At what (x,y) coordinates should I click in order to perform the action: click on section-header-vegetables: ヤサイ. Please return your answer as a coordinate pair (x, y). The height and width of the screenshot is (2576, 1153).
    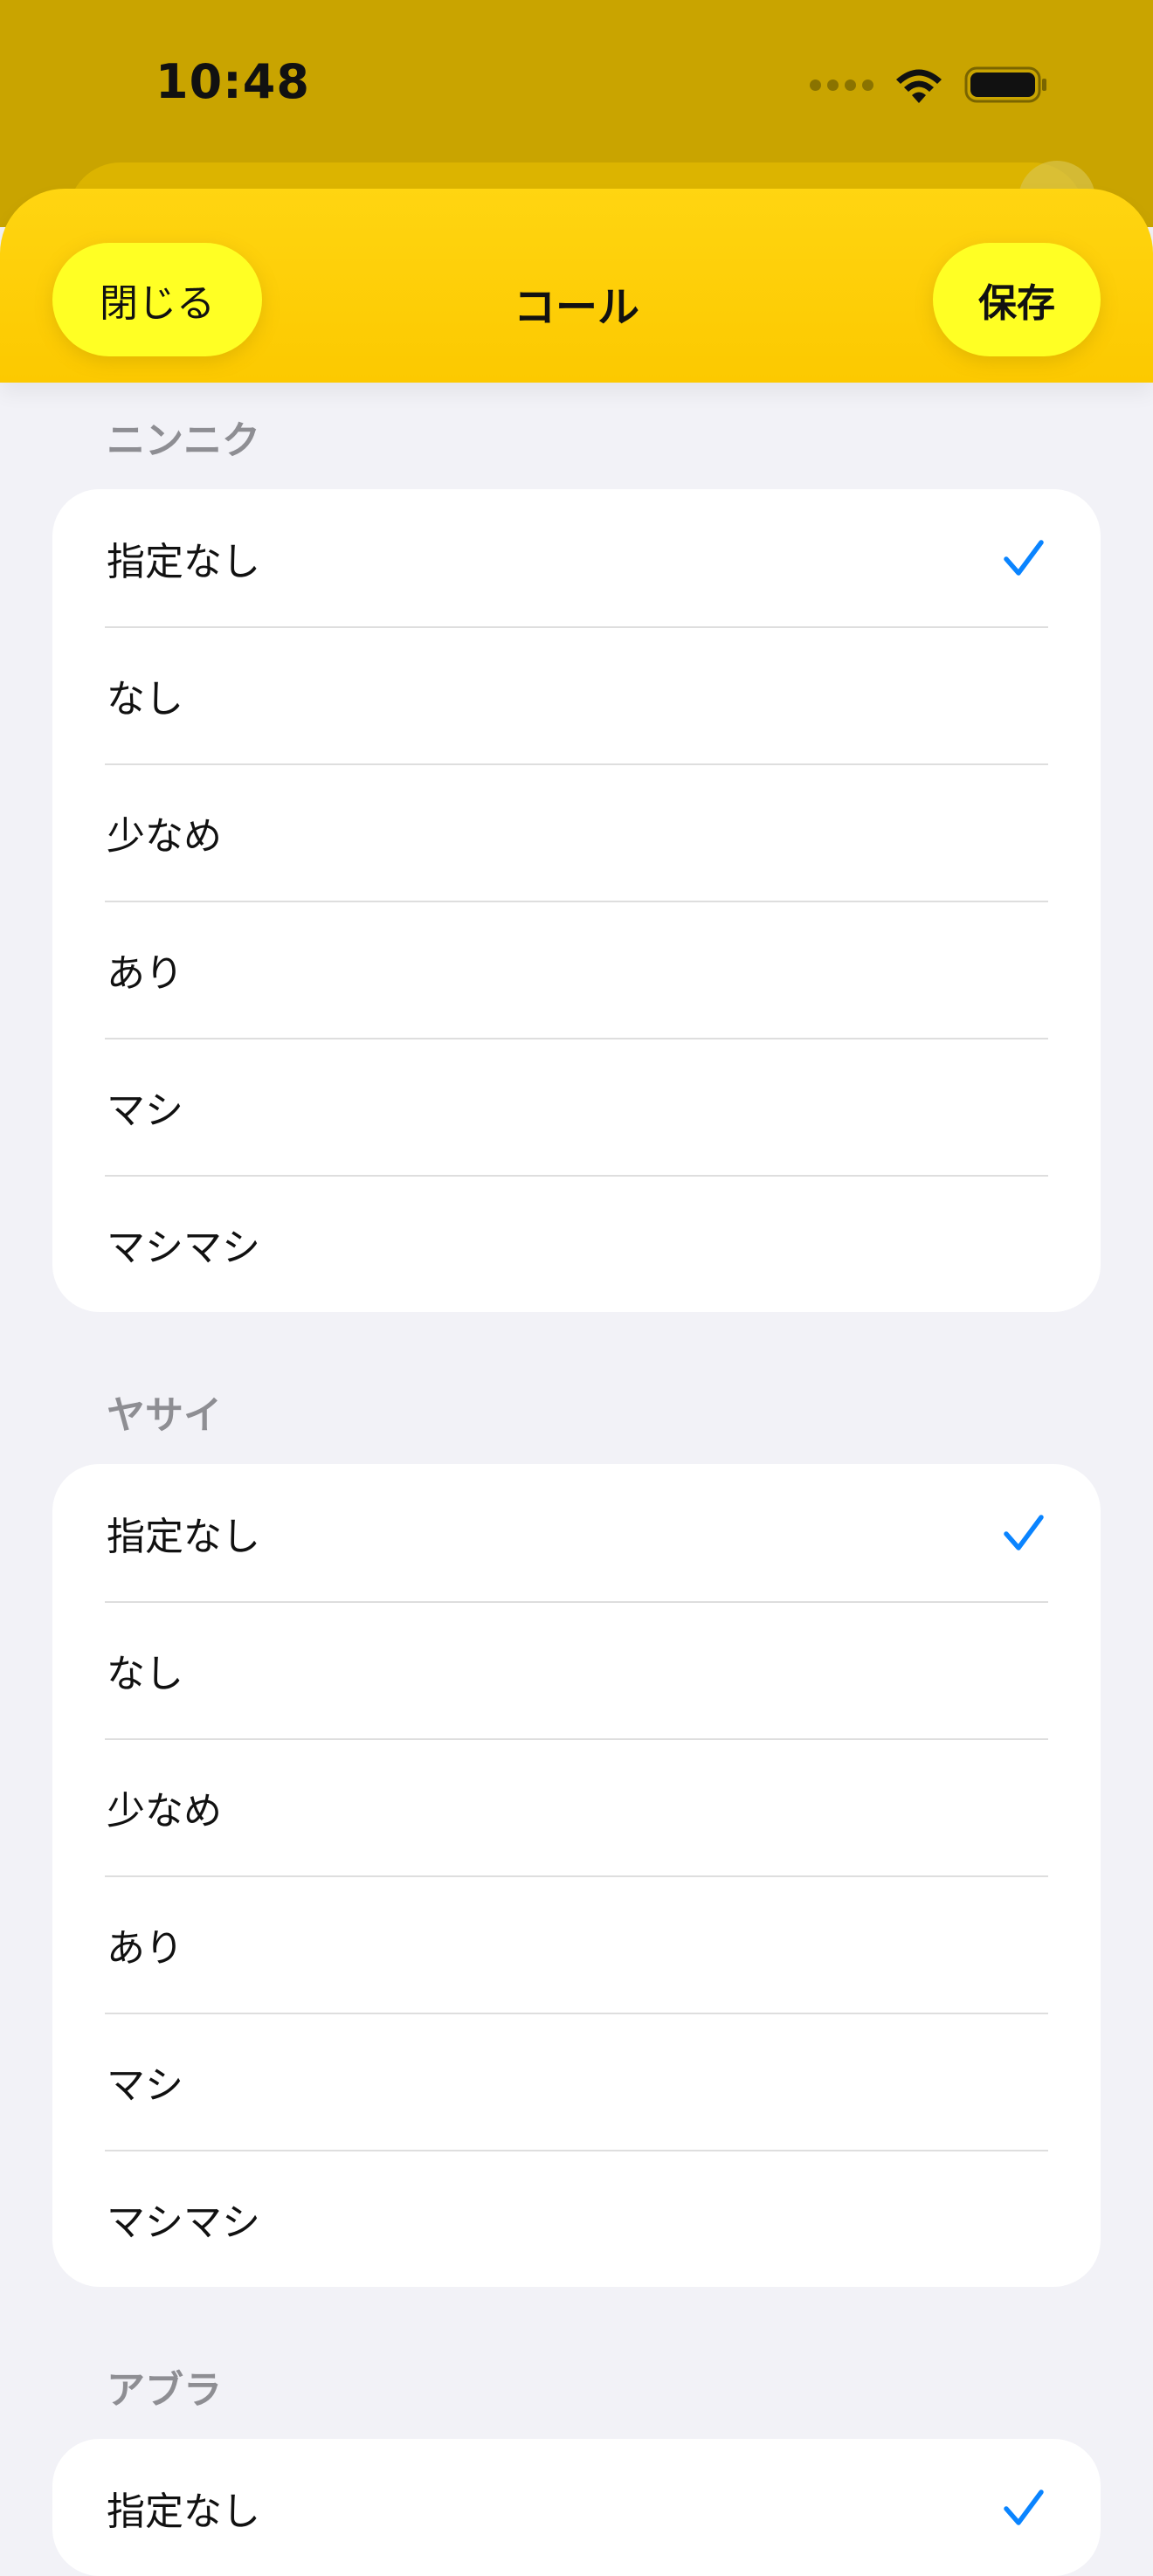
    Looking at the image, I should click on (165, 1415).